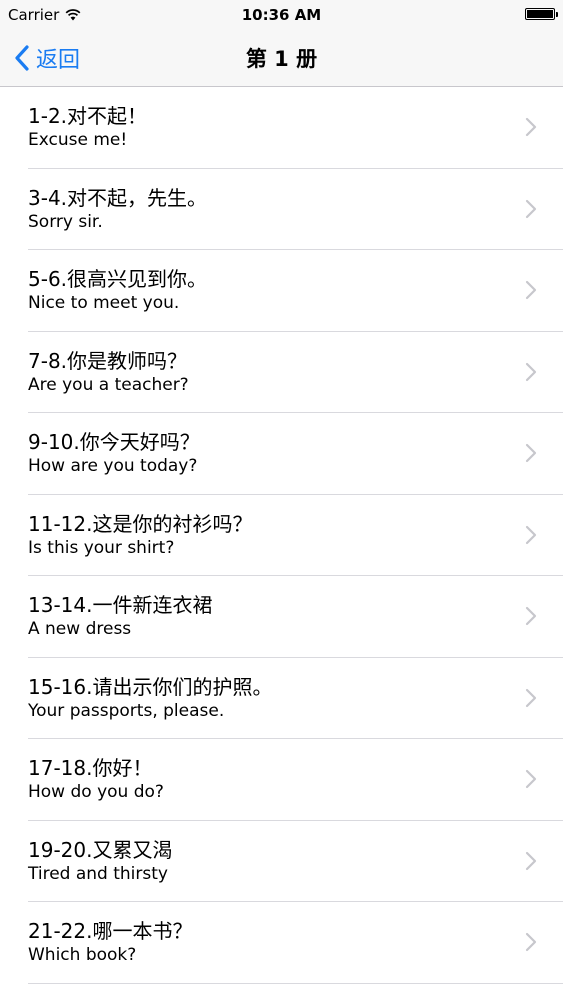 The image size is (563, 1000). What do you see at coordinates (126, 710) in the screenshot?
I see `lesson-subtitle: Your passports, please.` at bounding box center [126, 710].